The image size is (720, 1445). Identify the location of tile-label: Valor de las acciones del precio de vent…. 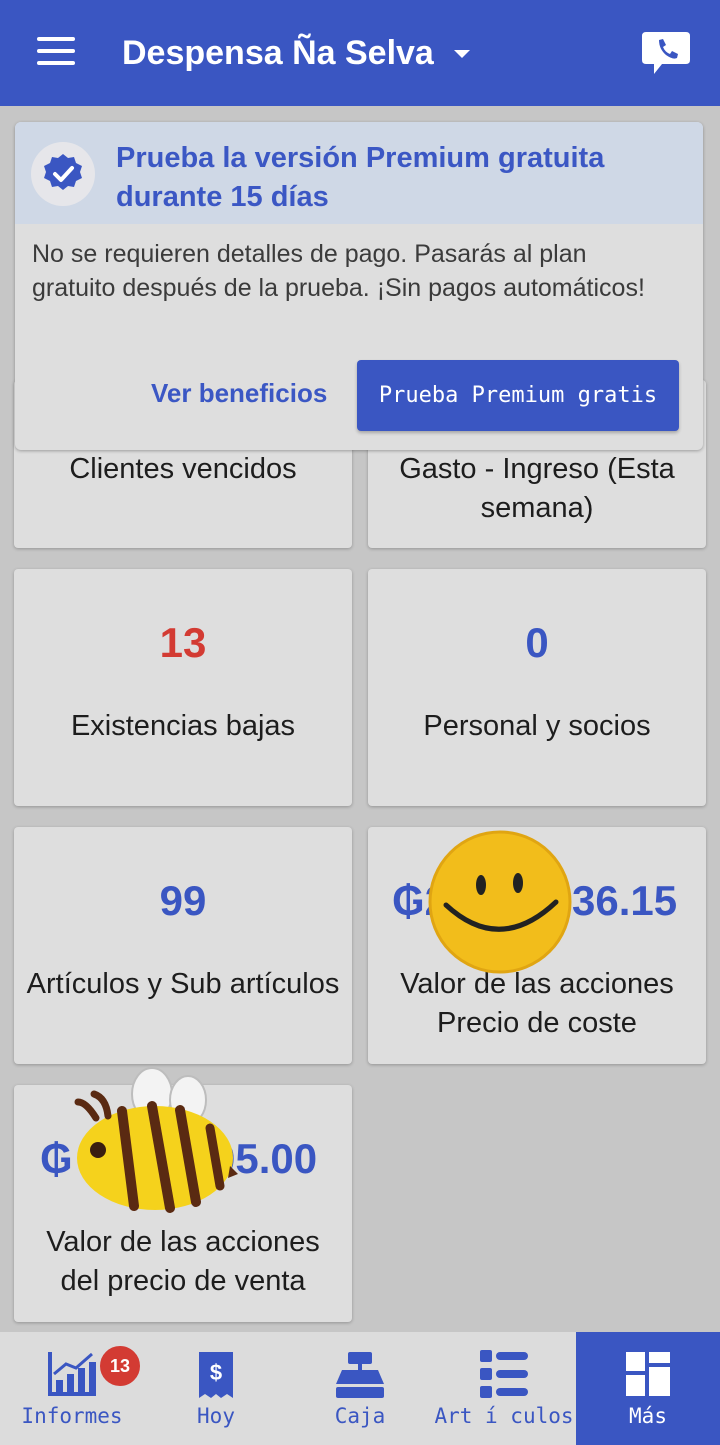
(183, 1261).